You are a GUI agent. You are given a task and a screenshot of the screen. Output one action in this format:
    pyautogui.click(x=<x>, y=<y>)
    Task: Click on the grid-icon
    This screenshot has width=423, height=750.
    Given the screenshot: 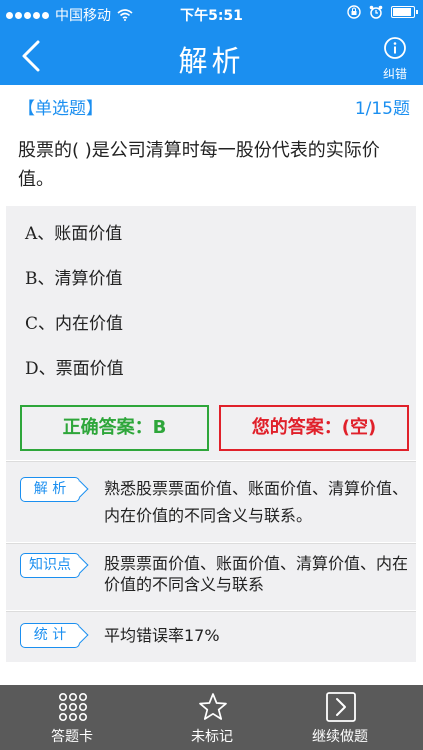 What is the action you would take?
    pyautogui.click(x=72, y=706)
    